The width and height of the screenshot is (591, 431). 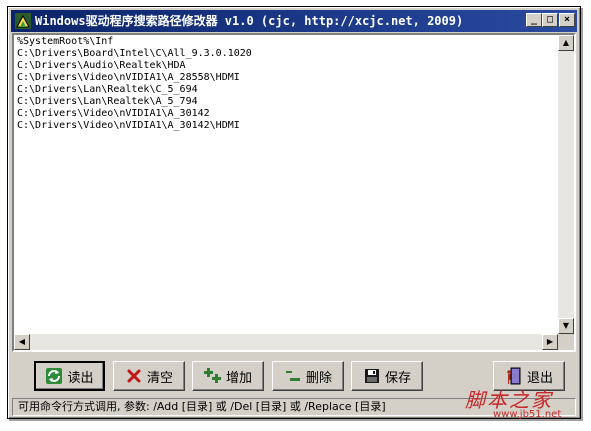 I want to click on minimize-button: _, so click(x=534, y=20).